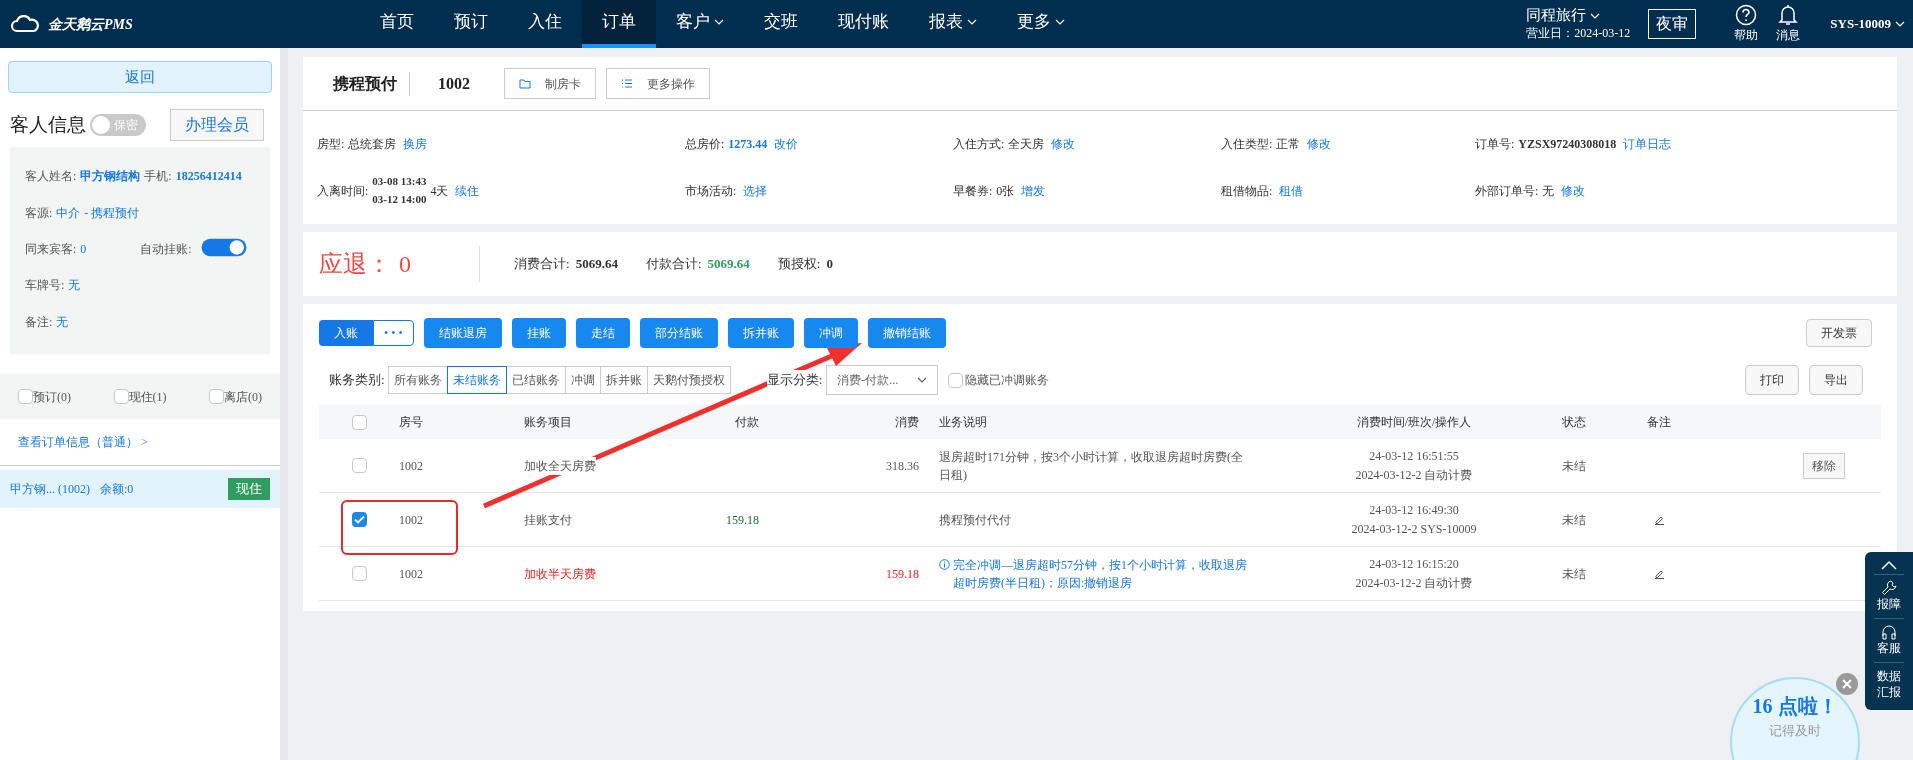 This screenshot has height=760, width=1913. What do you see at coordinates (688, 380) in the screenshot?
I see `category-tab: 天鹅付预授权` at bounding box center [688, 380].